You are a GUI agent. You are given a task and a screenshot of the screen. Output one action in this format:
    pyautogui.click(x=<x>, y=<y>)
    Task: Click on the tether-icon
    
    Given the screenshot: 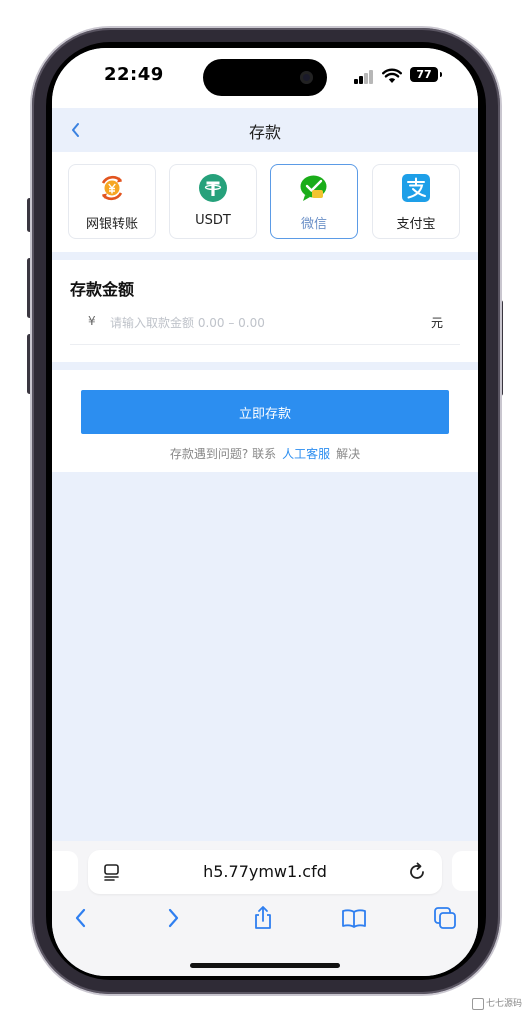 What is the action you would take?
    pyautogui.click(x=213, y=188)
    